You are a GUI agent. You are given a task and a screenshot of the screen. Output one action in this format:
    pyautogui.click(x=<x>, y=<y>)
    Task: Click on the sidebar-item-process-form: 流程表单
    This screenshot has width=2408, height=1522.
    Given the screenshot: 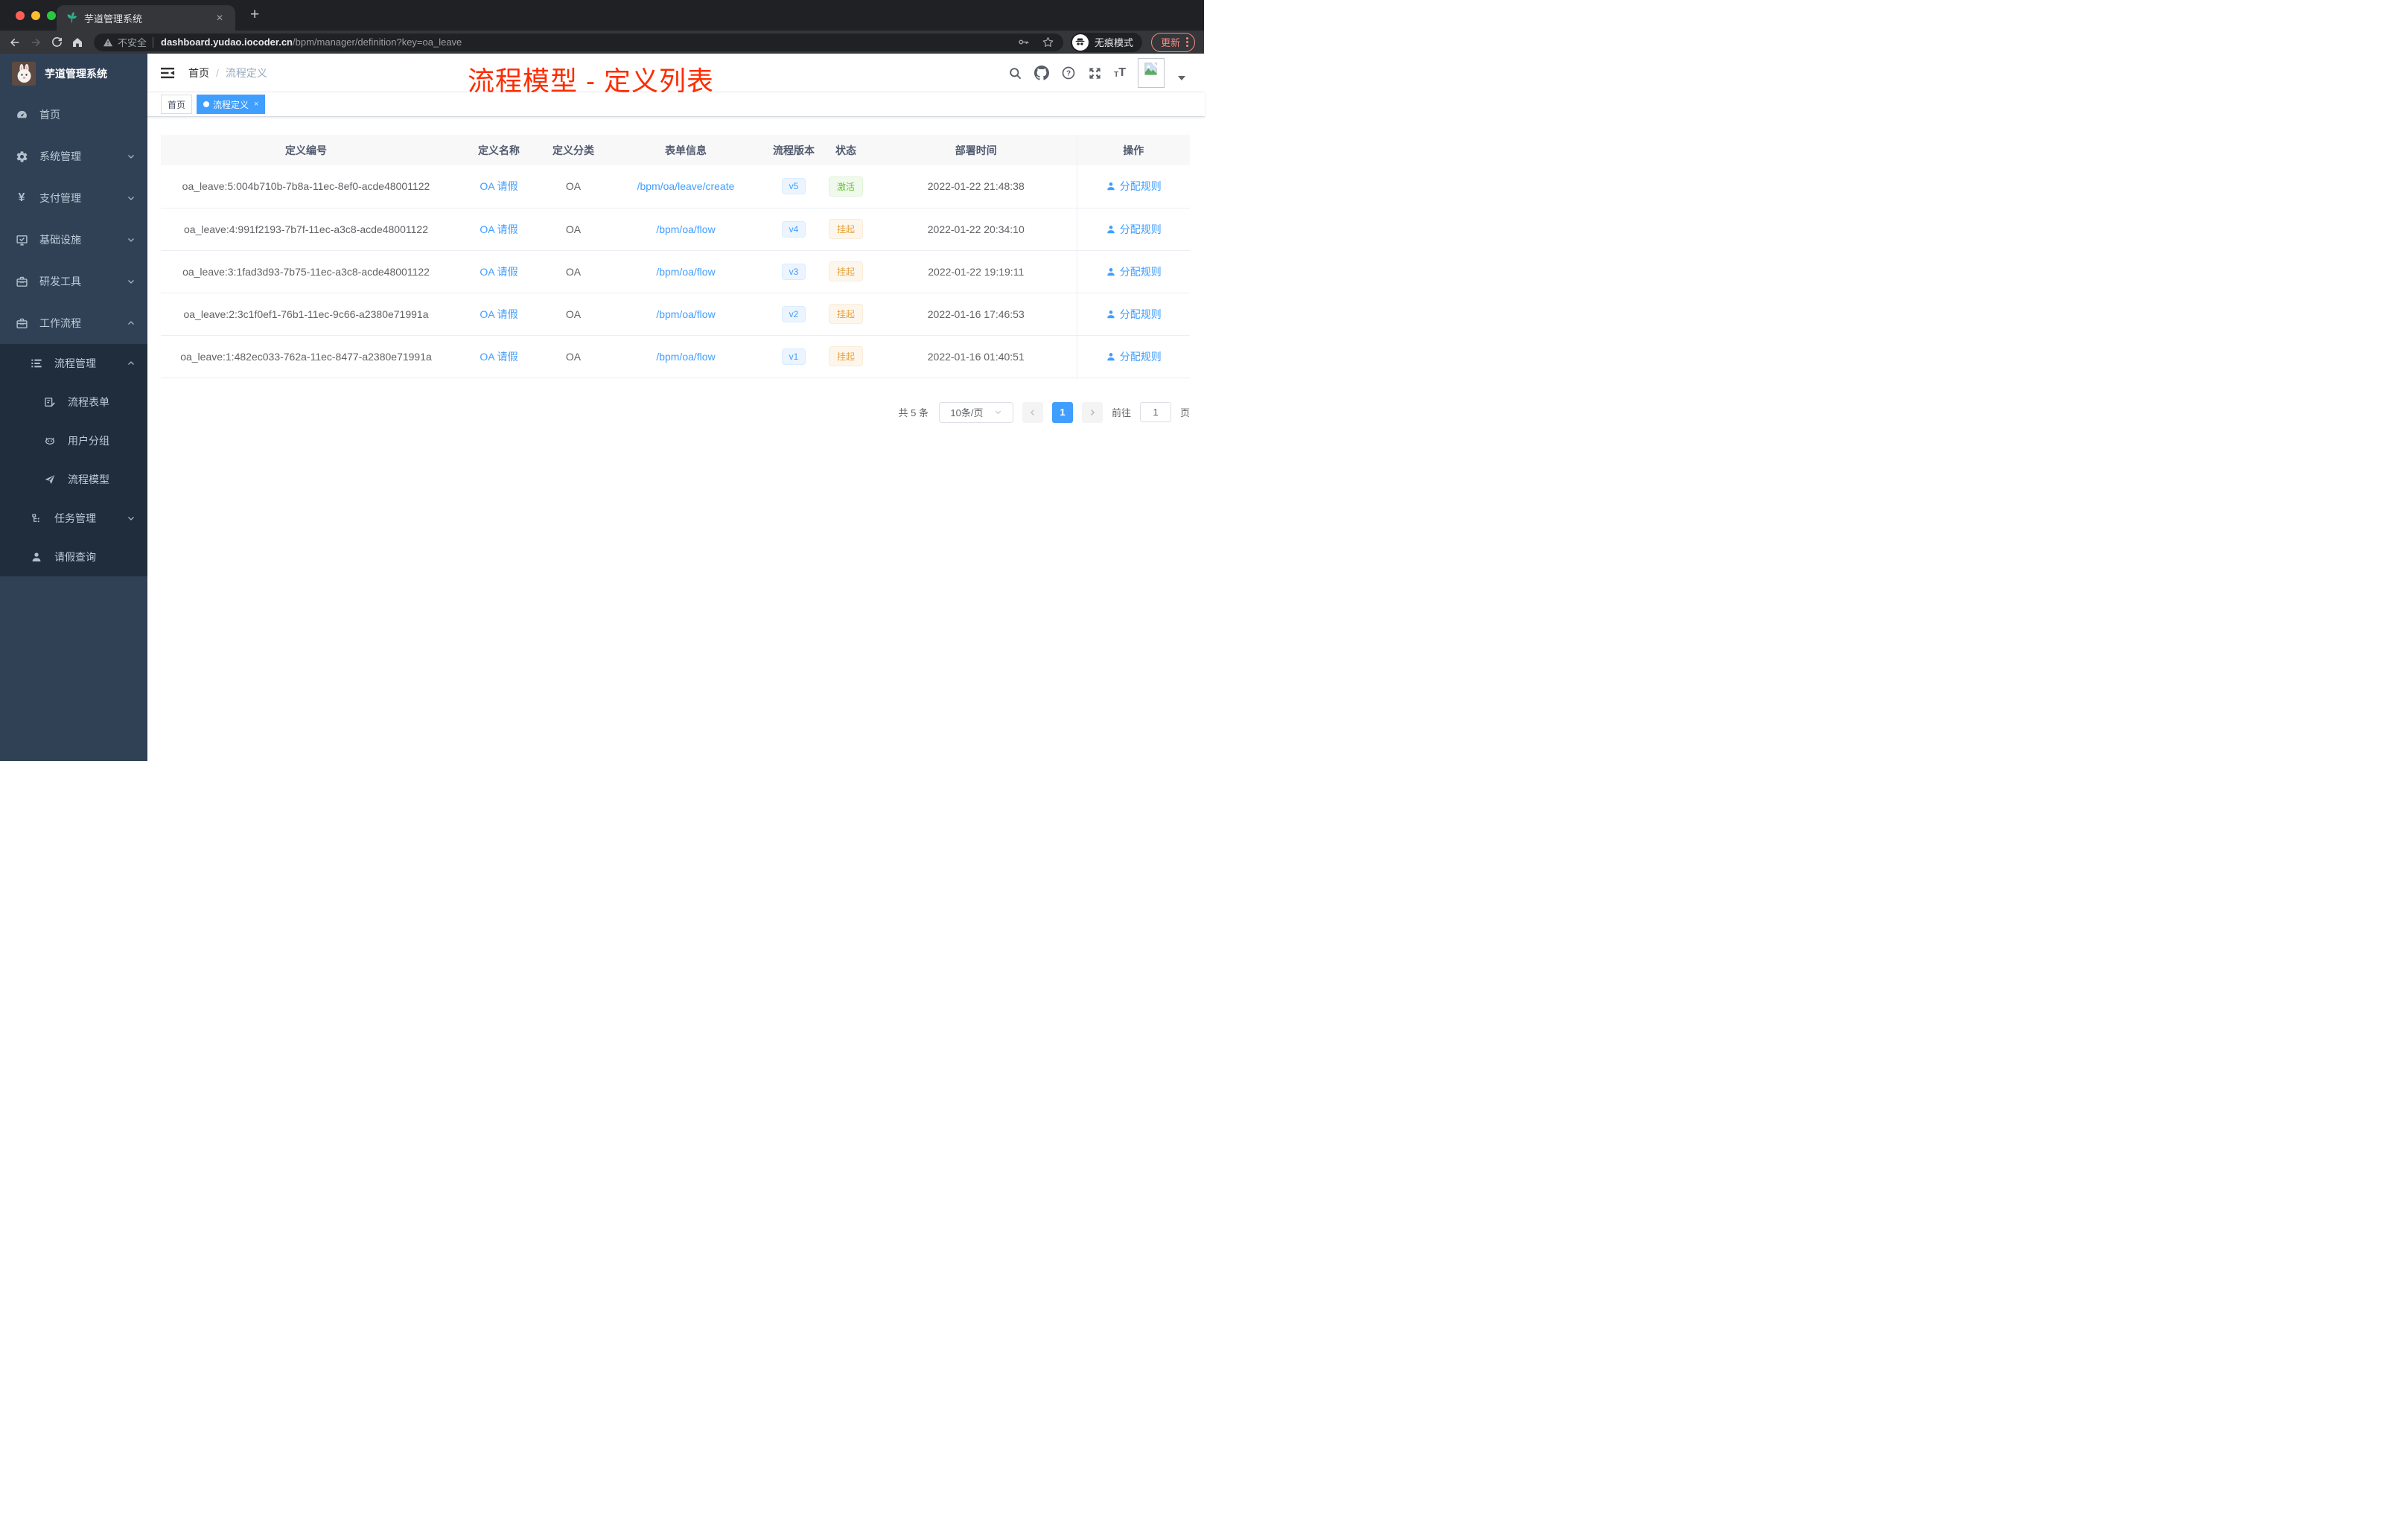 What is the action you would take?
    pyautogui.click(x=73, y=402)
    